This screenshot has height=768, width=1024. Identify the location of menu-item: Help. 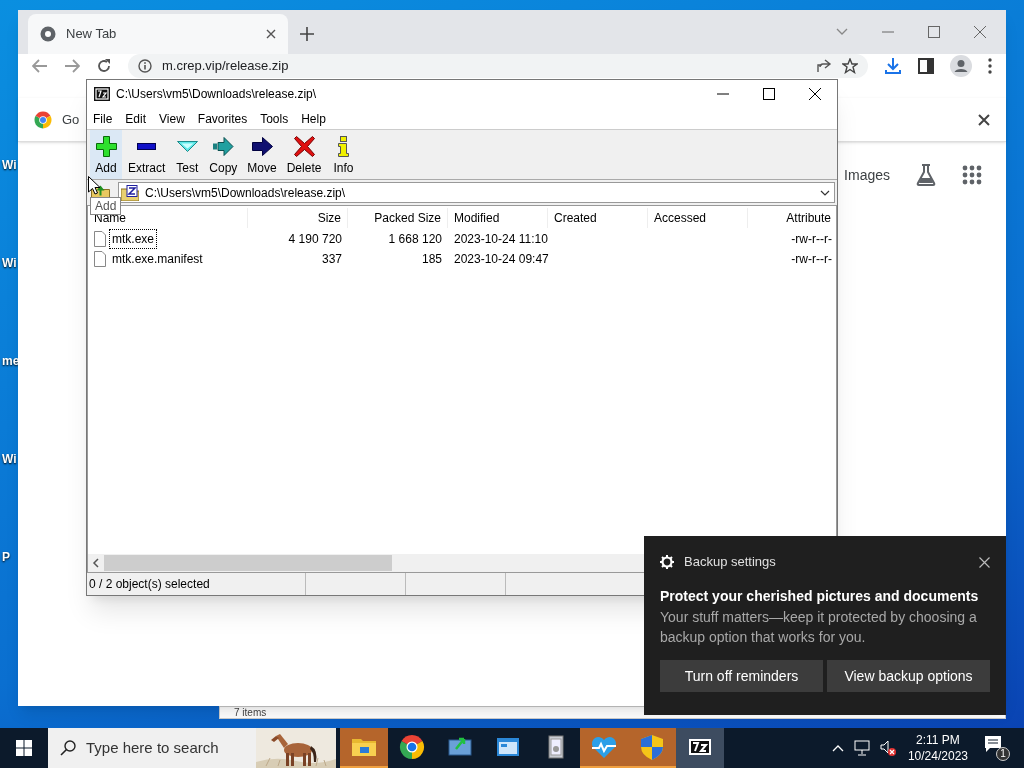
(313, 118).